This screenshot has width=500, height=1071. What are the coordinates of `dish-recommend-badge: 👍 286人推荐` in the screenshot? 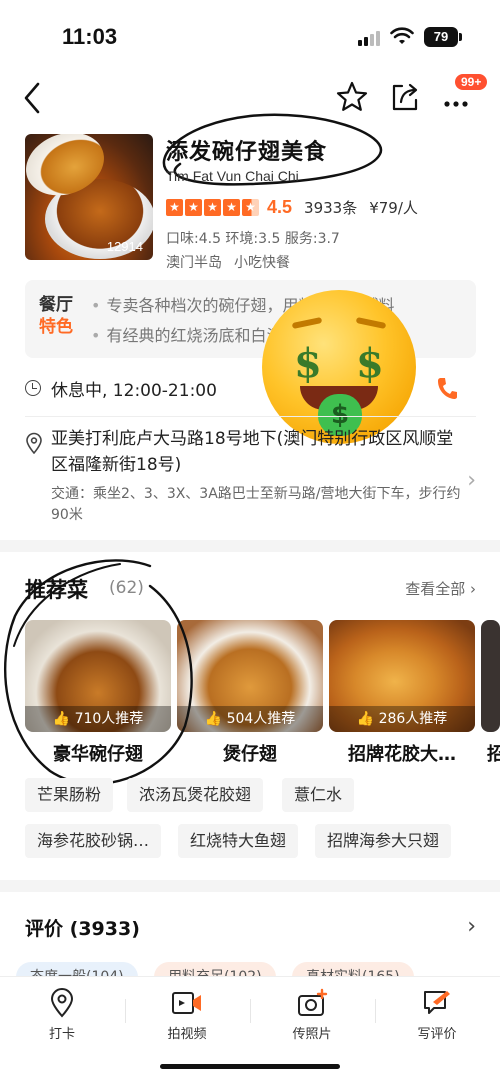 It's located at (402, 719).